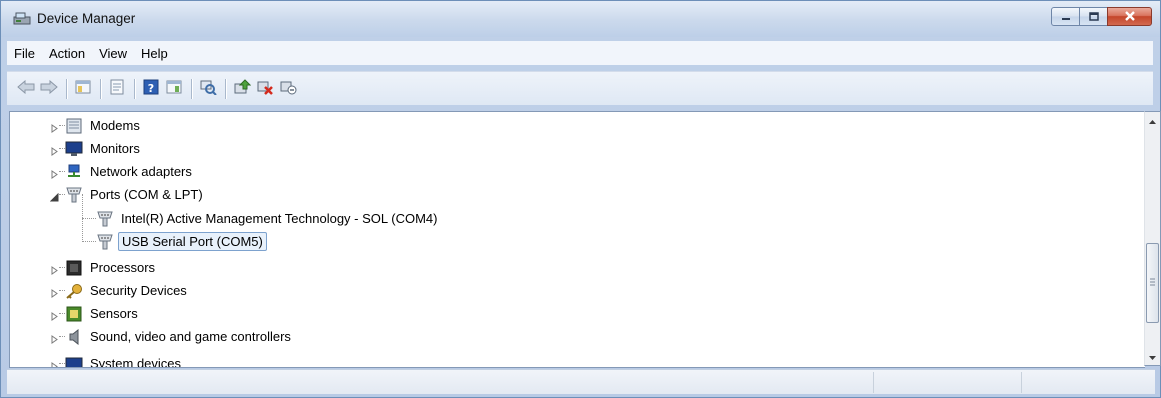 Image resolution: width=1161 pixels, height=398 pixels. Describe the element at coordinates (67, 53) in the screenshot. I see `menu-action: Action` at that location.